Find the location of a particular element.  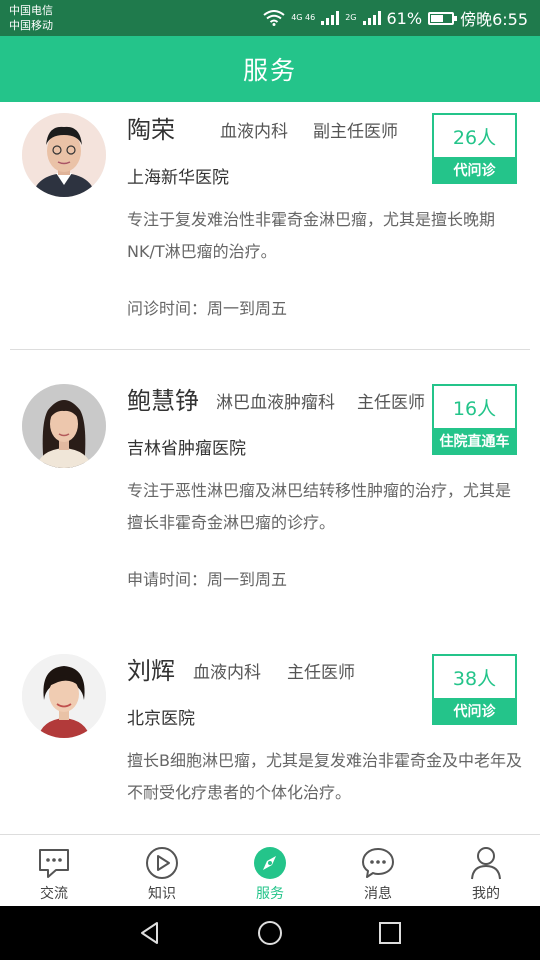

doctor-title: 副主任医师 is located at coordinates (355, 132).